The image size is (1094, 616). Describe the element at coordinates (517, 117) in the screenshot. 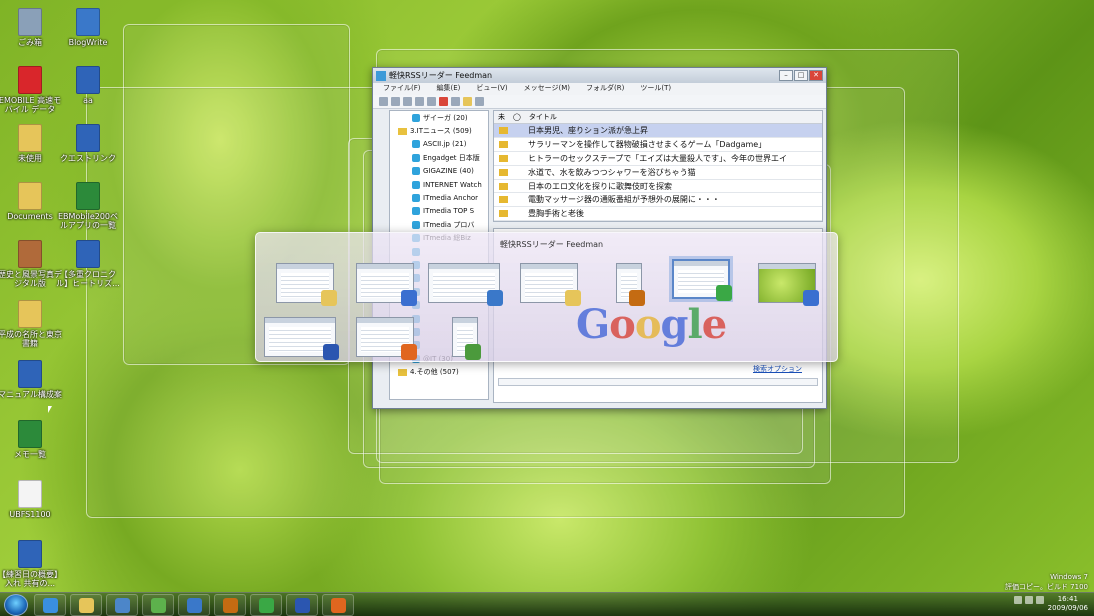

I see `column-header: ◯` at that location.